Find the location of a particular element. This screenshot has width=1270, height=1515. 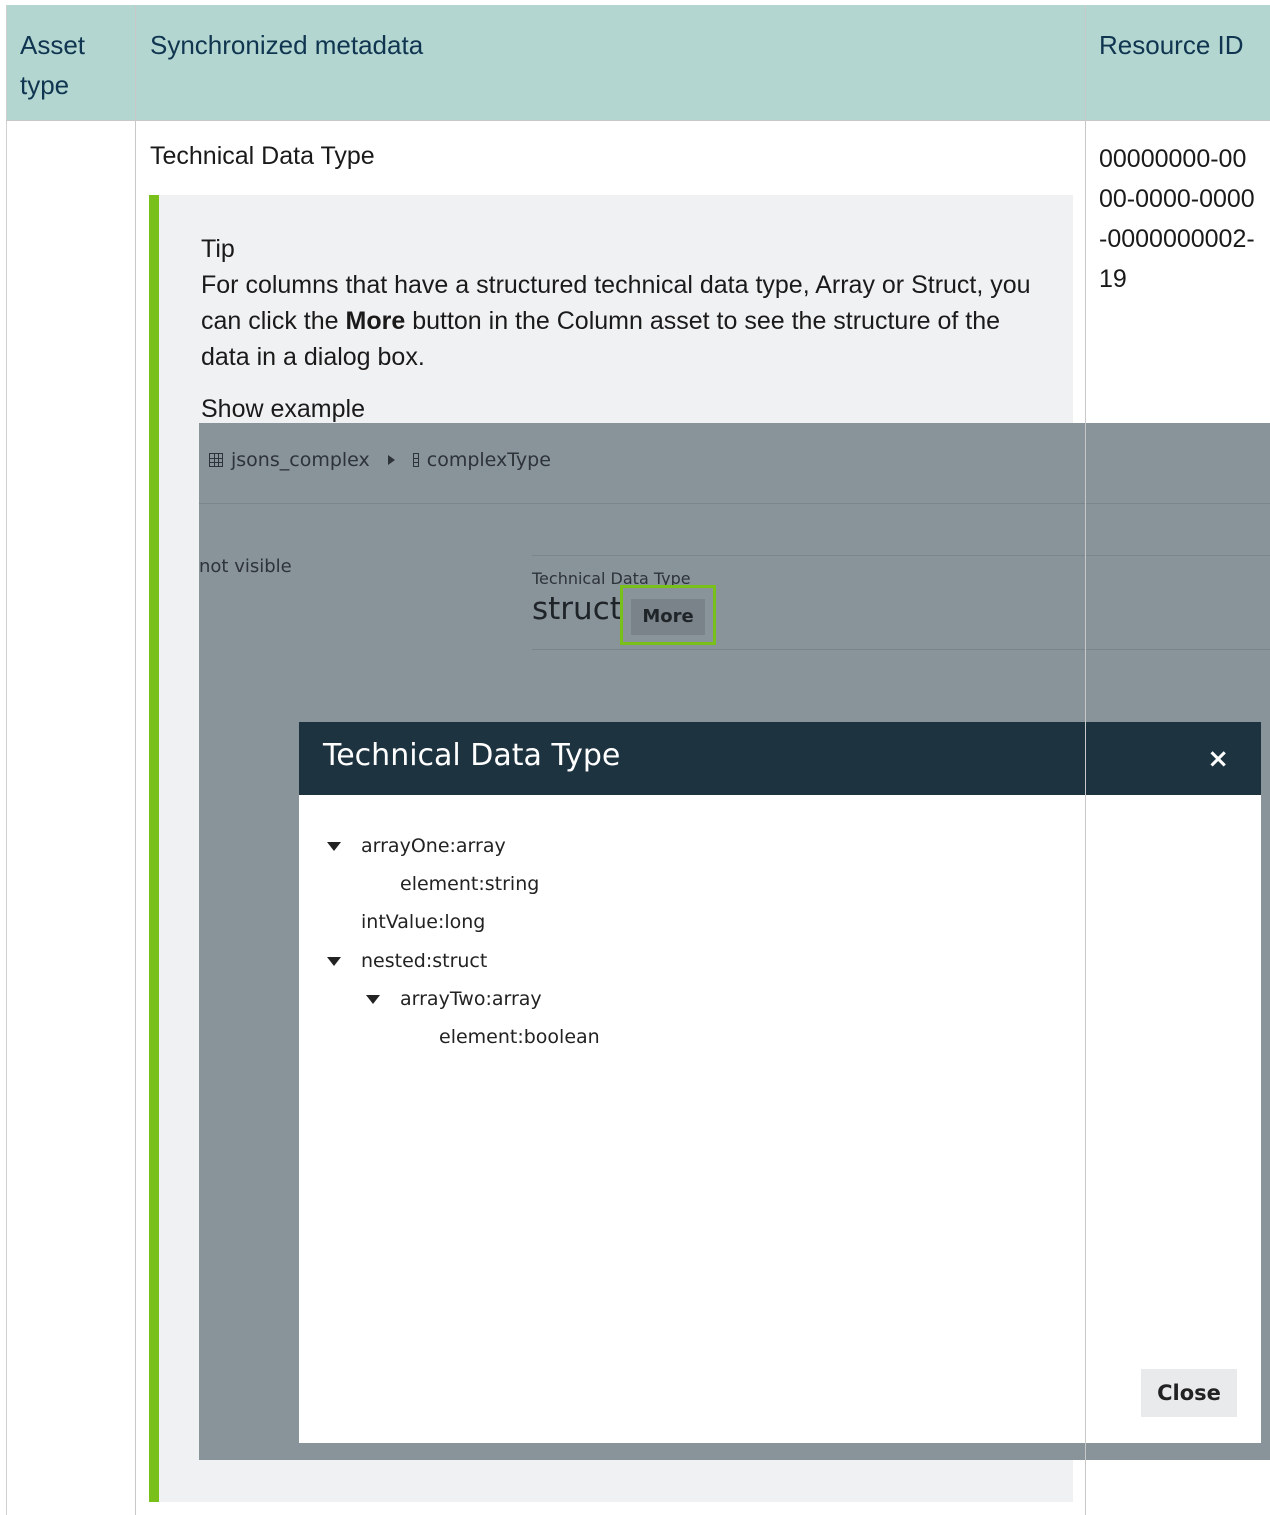

tree-item-label: element:boolean is located at coordinates (519, 1037).